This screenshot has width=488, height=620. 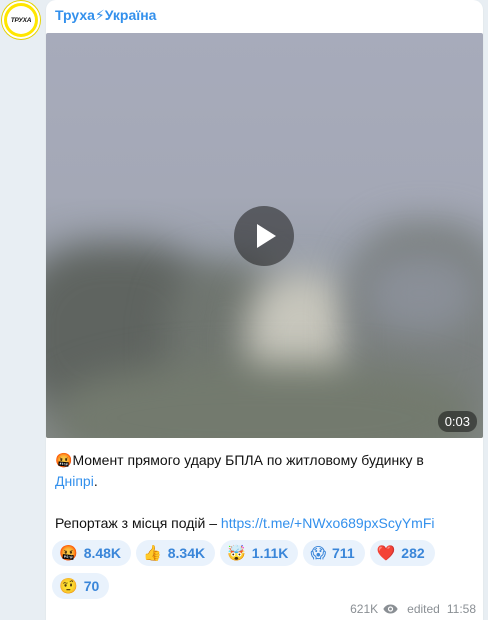 I want to click on avatar-logo: ТРУХА, so click(x=21, y=20).